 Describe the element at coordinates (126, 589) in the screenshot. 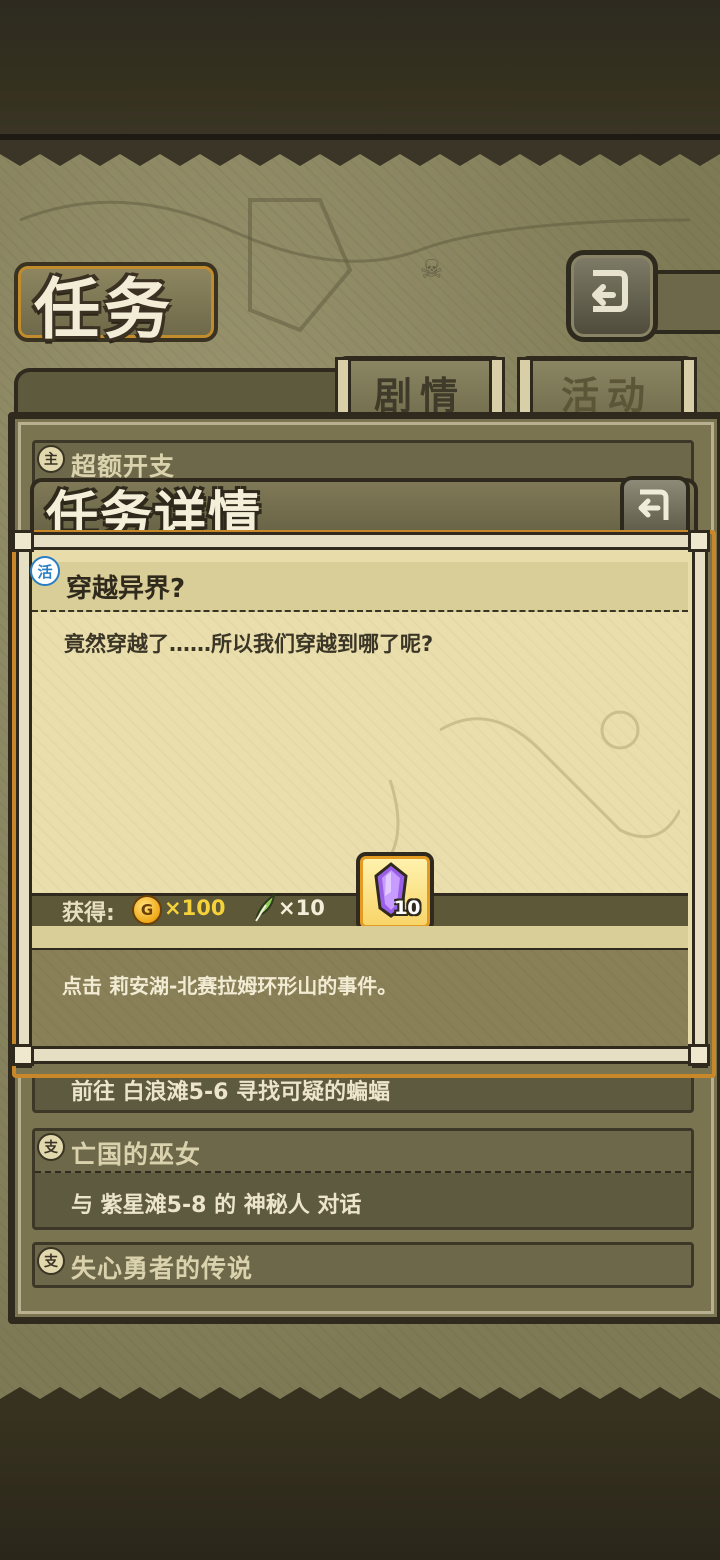

I see `quest-title: 穿越异界?` at that location.